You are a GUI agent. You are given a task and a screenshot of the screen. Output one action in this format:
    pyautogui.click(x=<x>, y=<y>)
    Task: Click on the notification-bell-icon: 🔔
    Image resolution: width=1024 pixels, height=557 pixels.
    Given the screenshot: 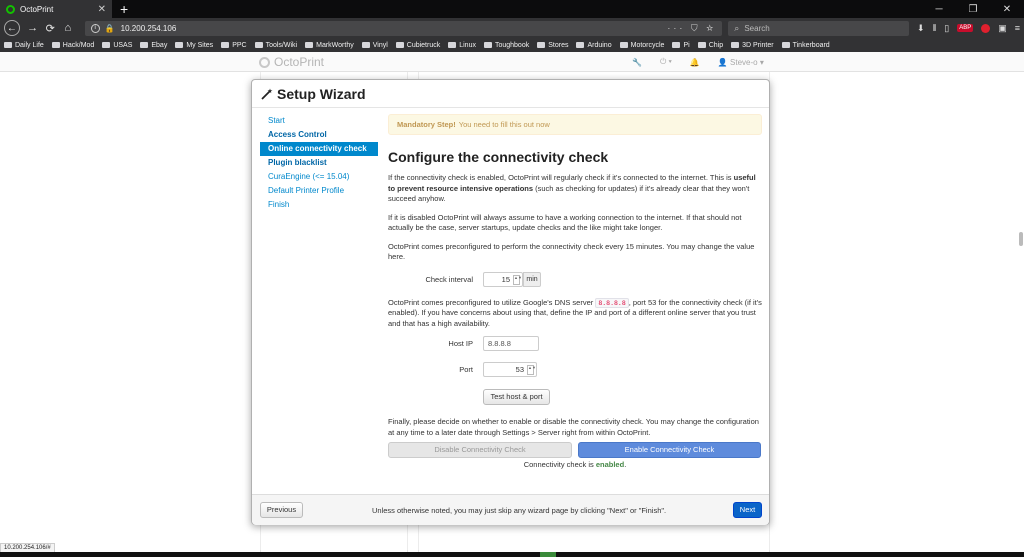 What is the action you would take?
    pyautogui.click(x=695, y=62)
    